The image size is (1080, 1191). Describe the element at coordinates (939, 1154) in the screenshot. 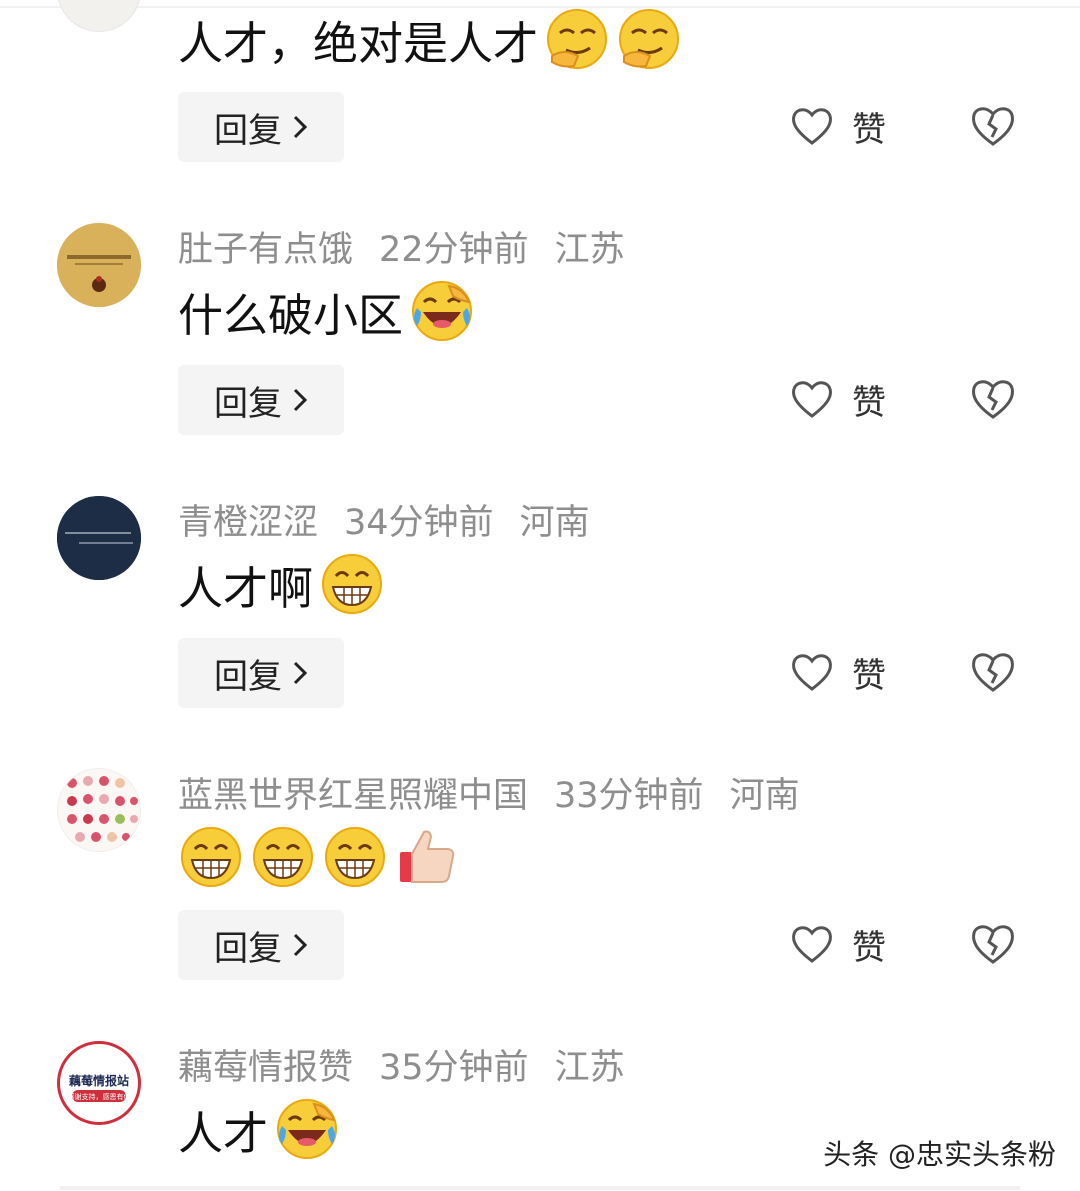

I see `watermark: 头条 @忠实头条粉` at that location.